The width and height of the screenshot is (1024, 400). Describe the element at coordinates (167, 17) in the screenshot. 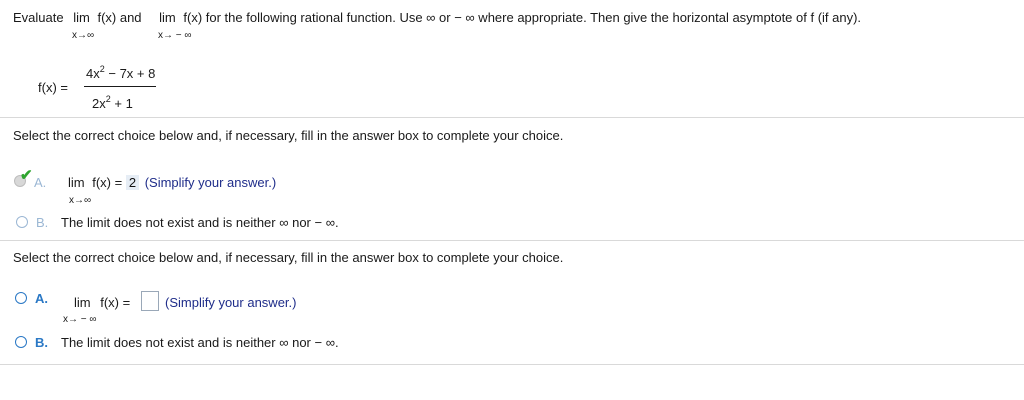

I see `question-lim-2: lim` at that location.